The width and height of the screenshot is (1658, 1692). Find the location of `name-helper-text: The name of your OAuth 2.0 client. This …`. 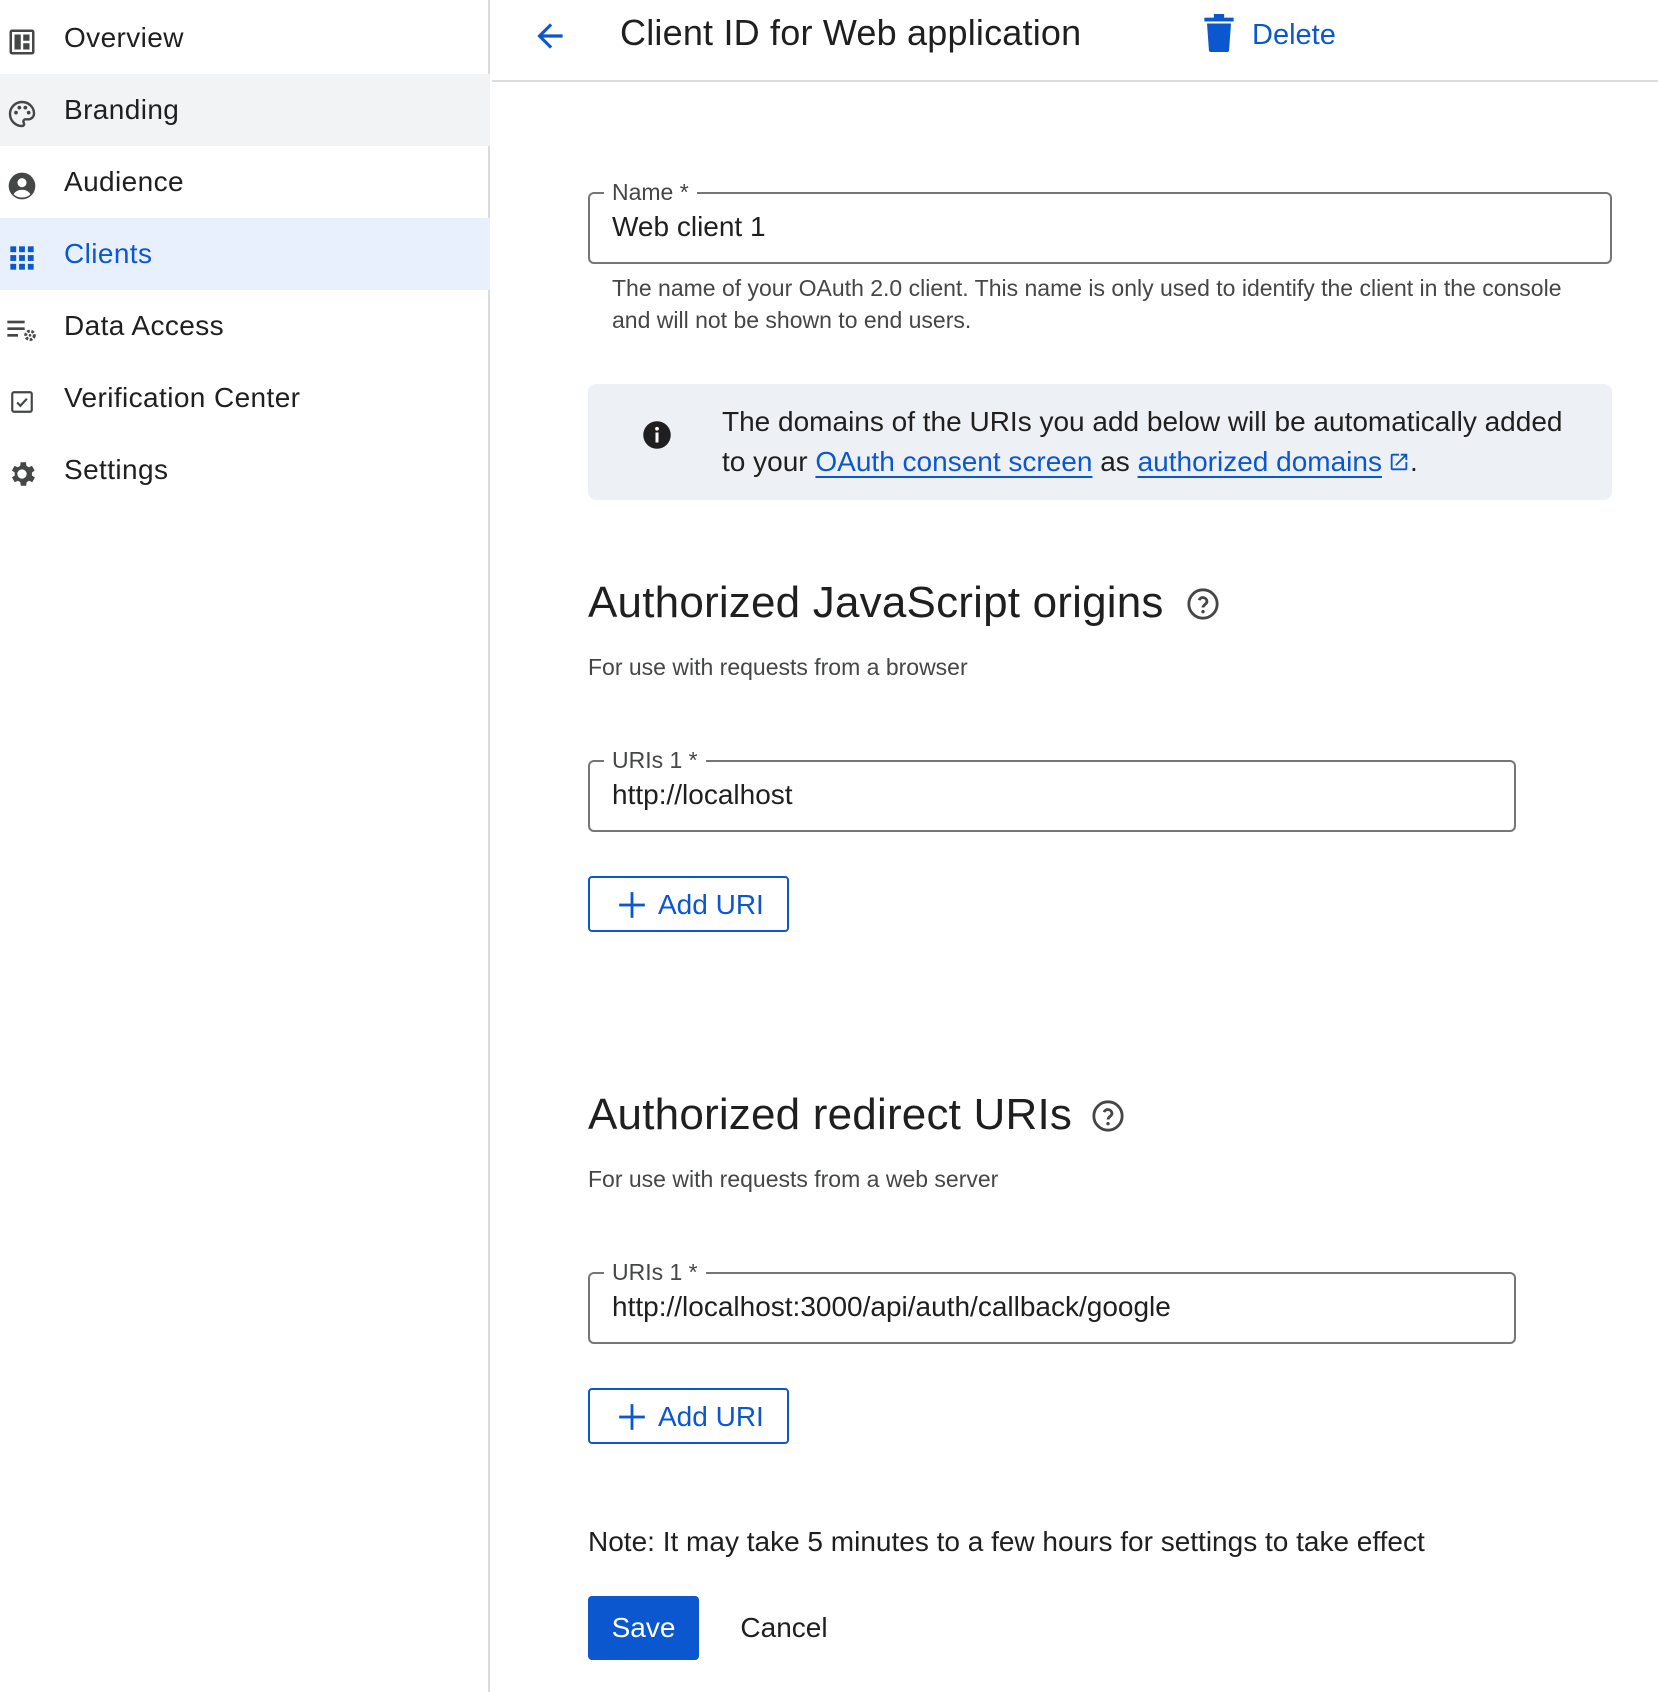

name-helper-text: The name of your OAuth 2.0 client. This … is located at coordinates (1087, 304).